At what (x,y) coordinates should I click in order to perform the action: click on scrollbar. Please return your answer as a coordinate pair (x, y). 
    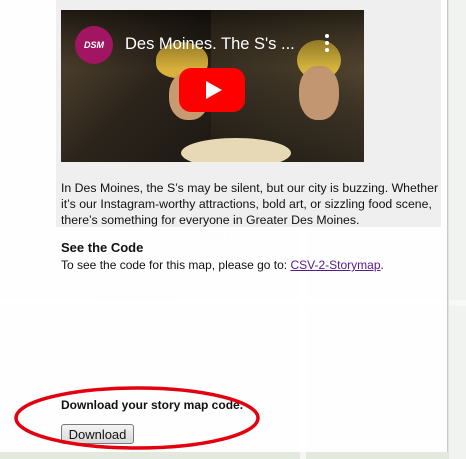
    Looking at the image, I should click on (457, 229).